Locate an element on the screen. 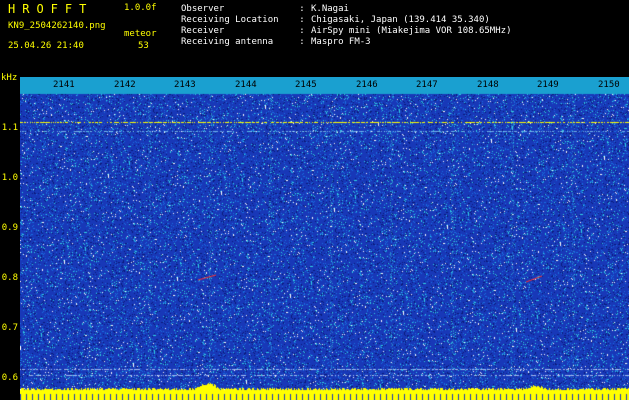 The image size is (629, 400). info-label: Observer is located at coordinates (203, 9).